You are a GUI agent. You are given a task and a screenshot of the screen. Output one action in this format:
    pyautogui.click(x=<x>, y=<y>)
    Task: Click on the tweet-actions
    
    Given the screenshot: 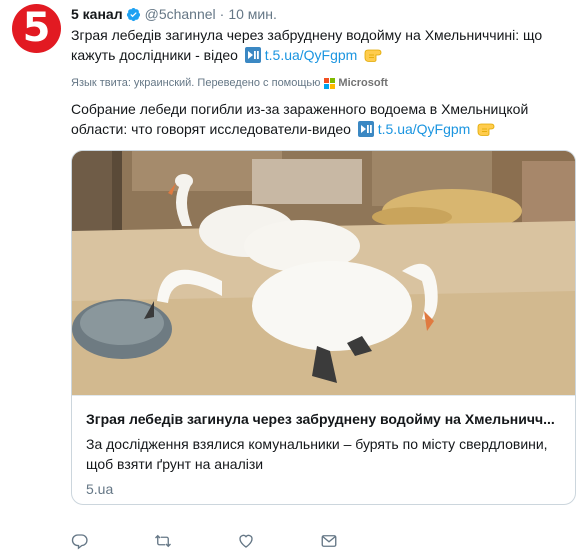 What is the action you would take?
    pyautogui.click(x=281, y=541)
    